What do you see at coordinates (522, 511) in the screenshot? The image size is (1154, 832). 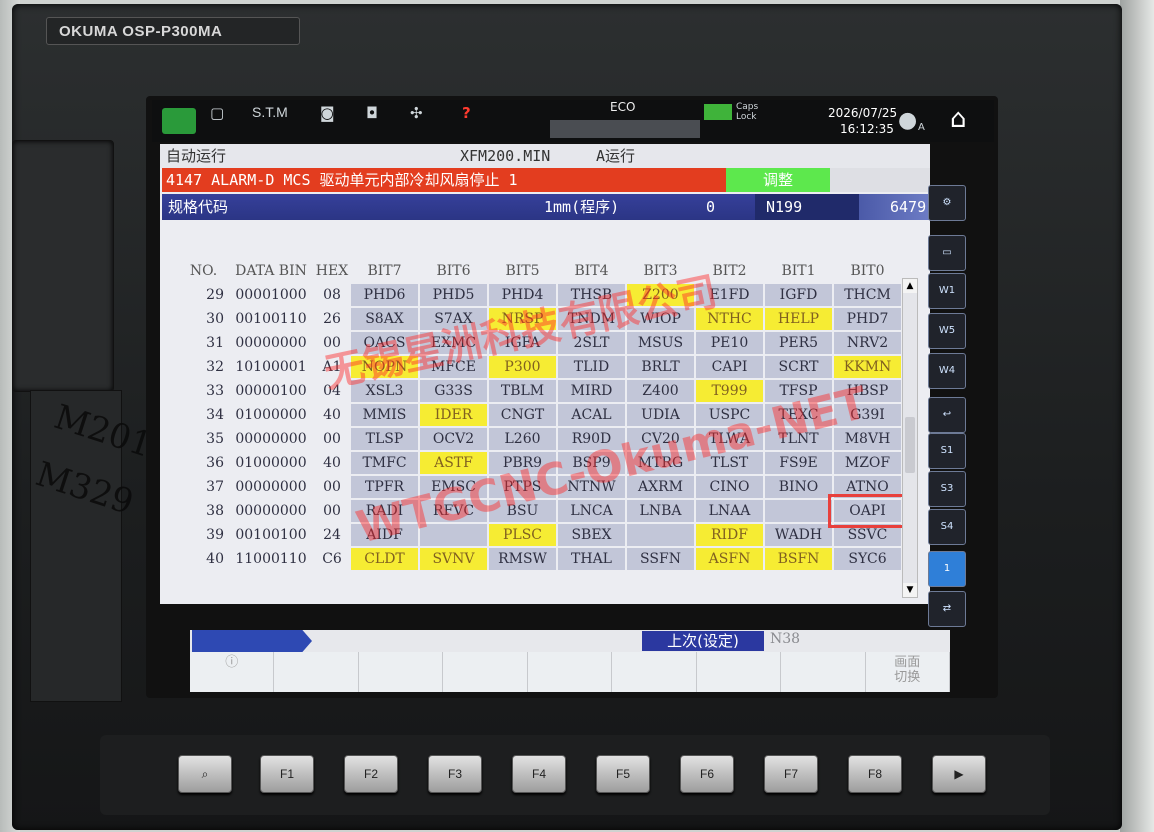 I see `bit-cell: BSU` at bounding box center [522, 511].